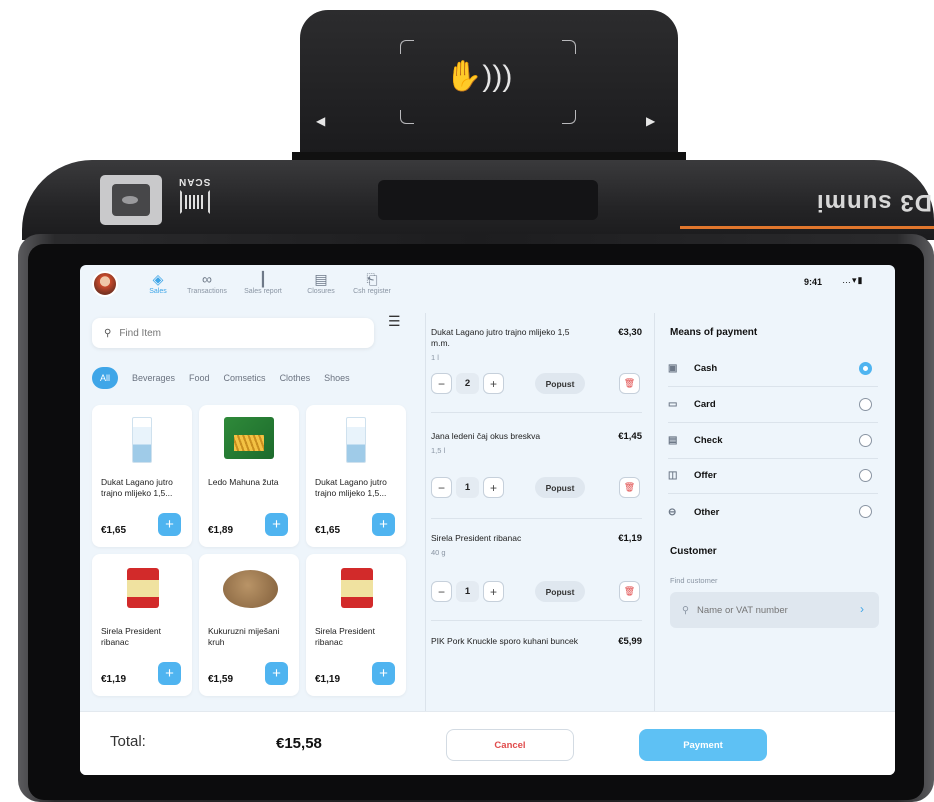 The width and height of the screenshot is (934, 802). Describe the element at coordinates (773, 405) in the screenshot. I see `payment-option-card: ▭ Card` at that location.